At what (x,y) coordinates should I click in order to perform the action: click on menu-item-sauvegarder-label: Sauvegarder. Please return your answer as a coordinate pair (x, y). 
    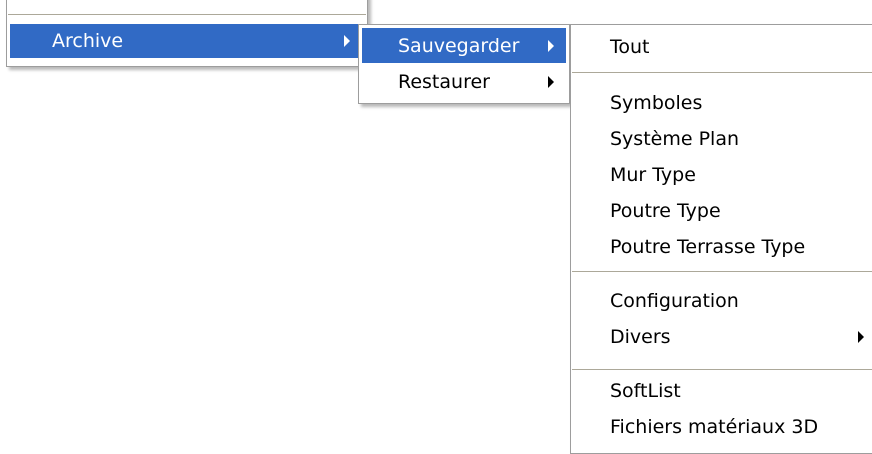
    Looking at the image, I should click on (459, 45).